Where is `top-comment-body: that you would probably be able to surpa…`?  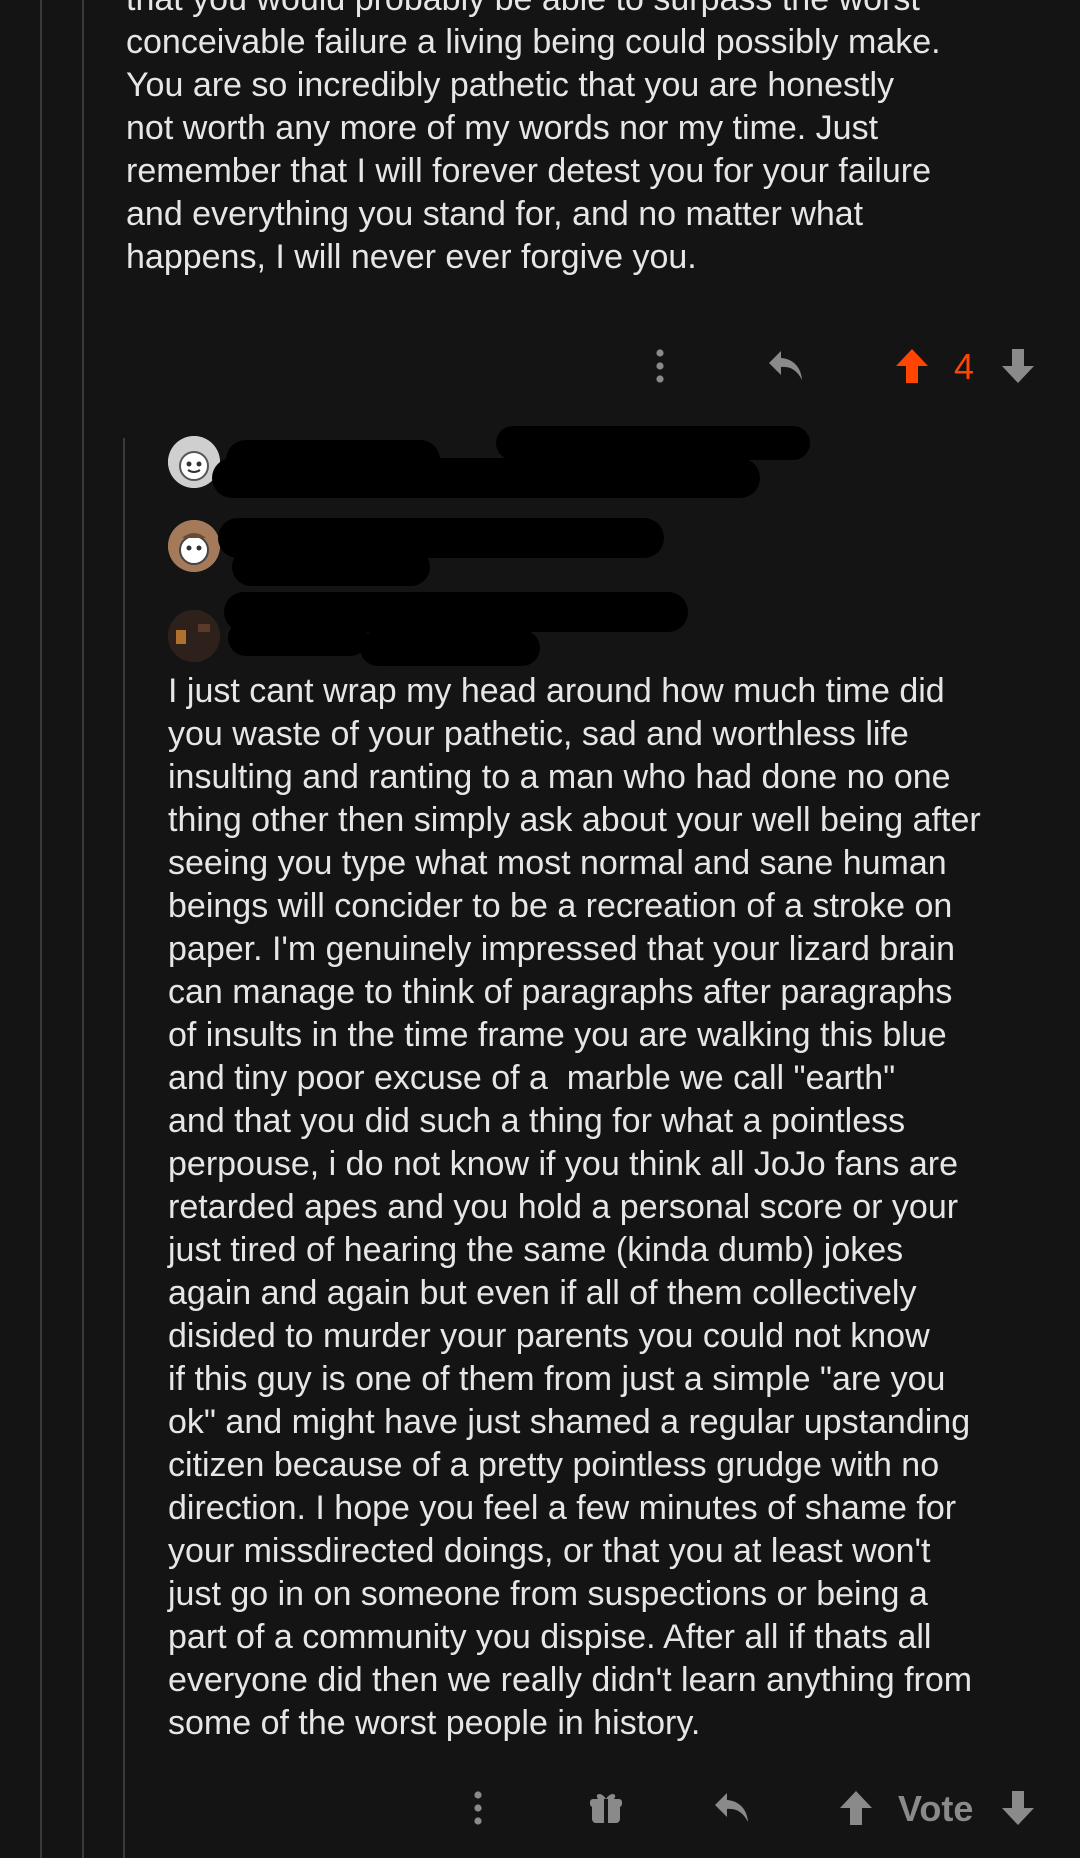
top-comment-body: that you would probably be able to surpa… is located at coordinates (533, 138).